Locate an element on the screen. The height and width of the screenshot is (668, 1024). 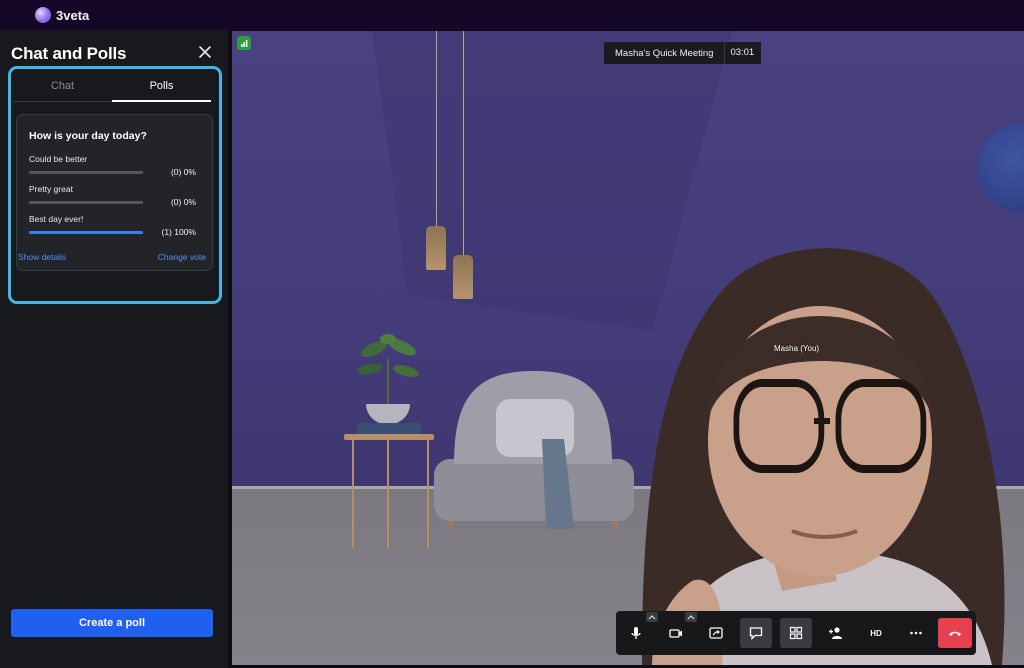
poll-question: How is your day today? is located at coordinates (88, 136).